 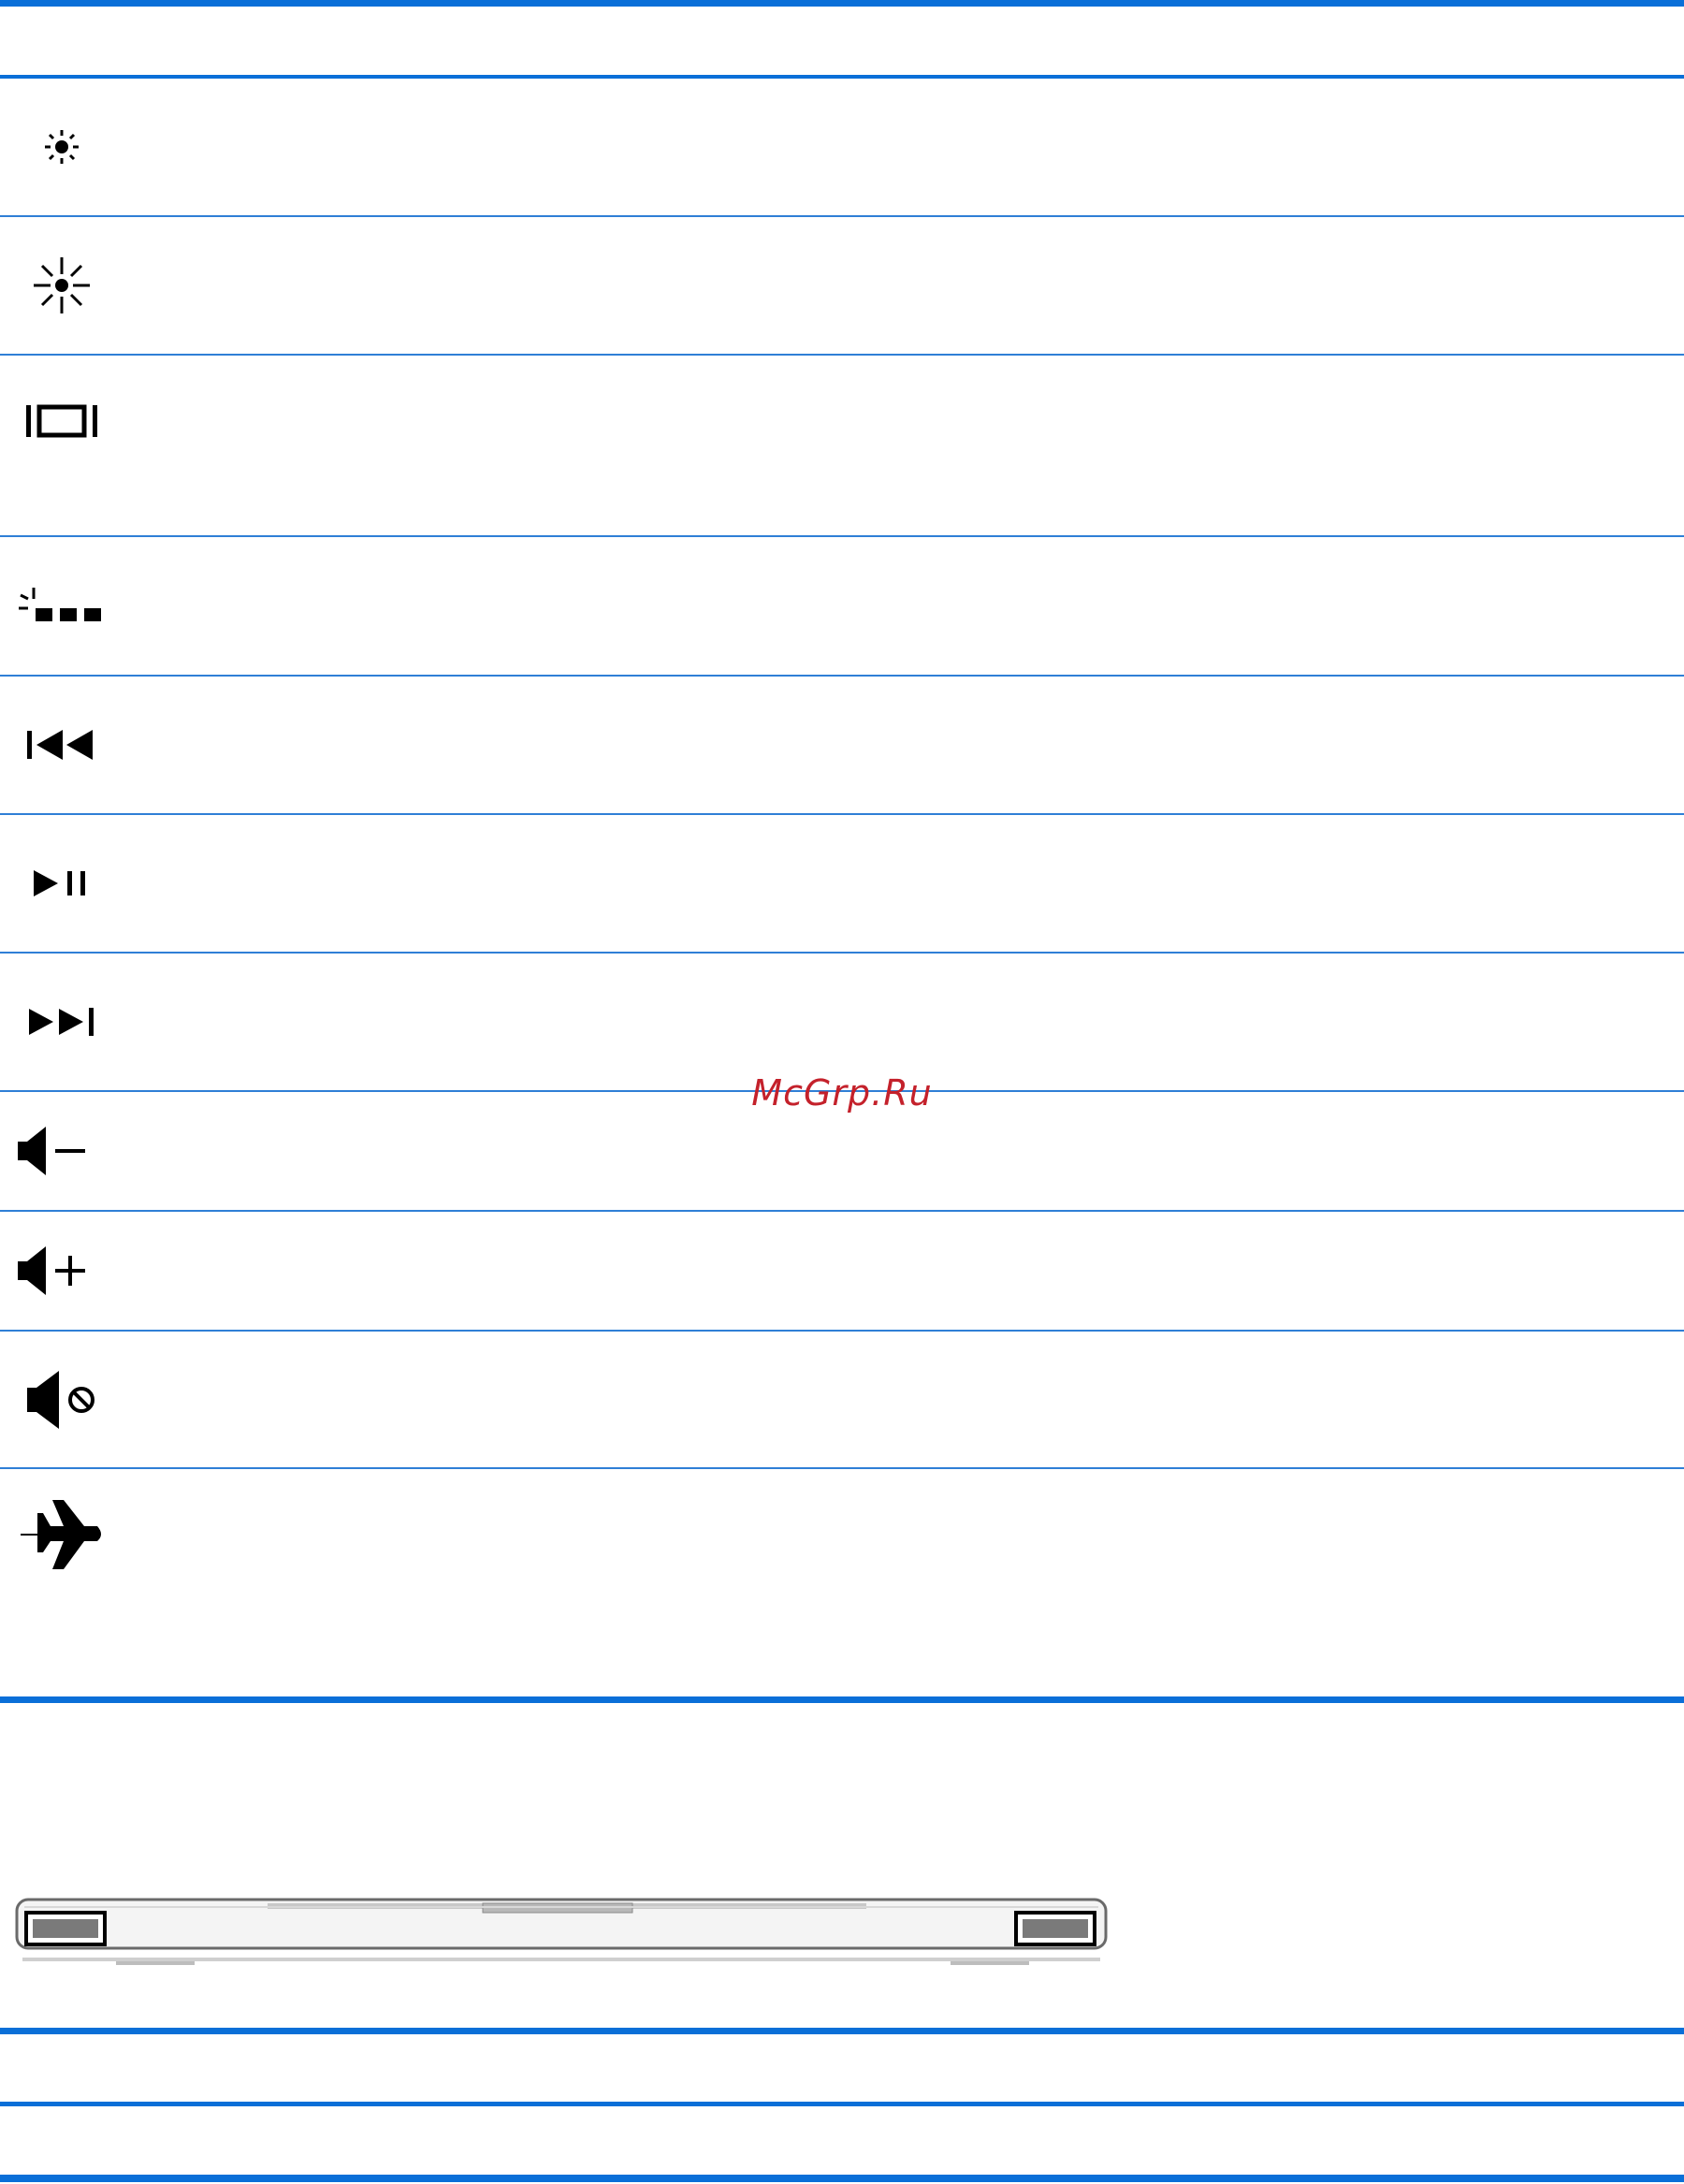 I want to click on laptop-front-illustration, so click(x=562, y=1937).